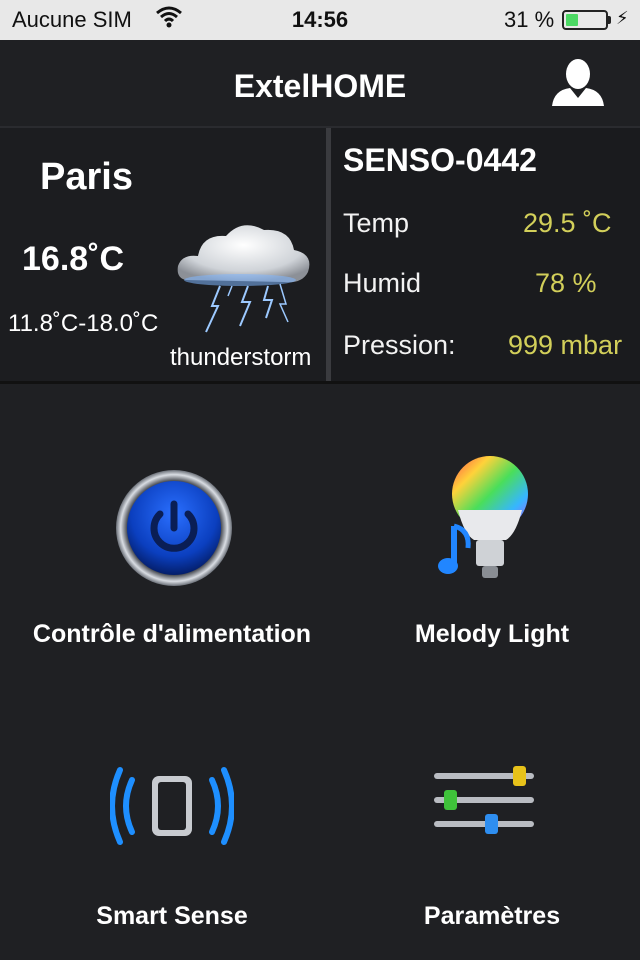  I want to click on power-button-icon, so click(174, 530).